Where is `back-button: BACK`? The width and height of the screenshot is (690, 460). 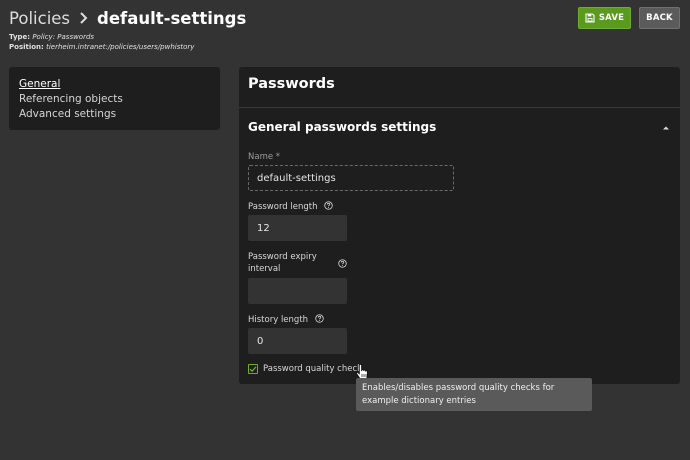
back-button: BACK is located at coordinates (659, 18).